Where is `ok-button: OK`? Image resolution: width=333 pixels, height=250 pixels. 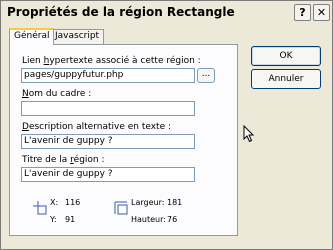 ok-button: OK is located at coordinates (286, 56).